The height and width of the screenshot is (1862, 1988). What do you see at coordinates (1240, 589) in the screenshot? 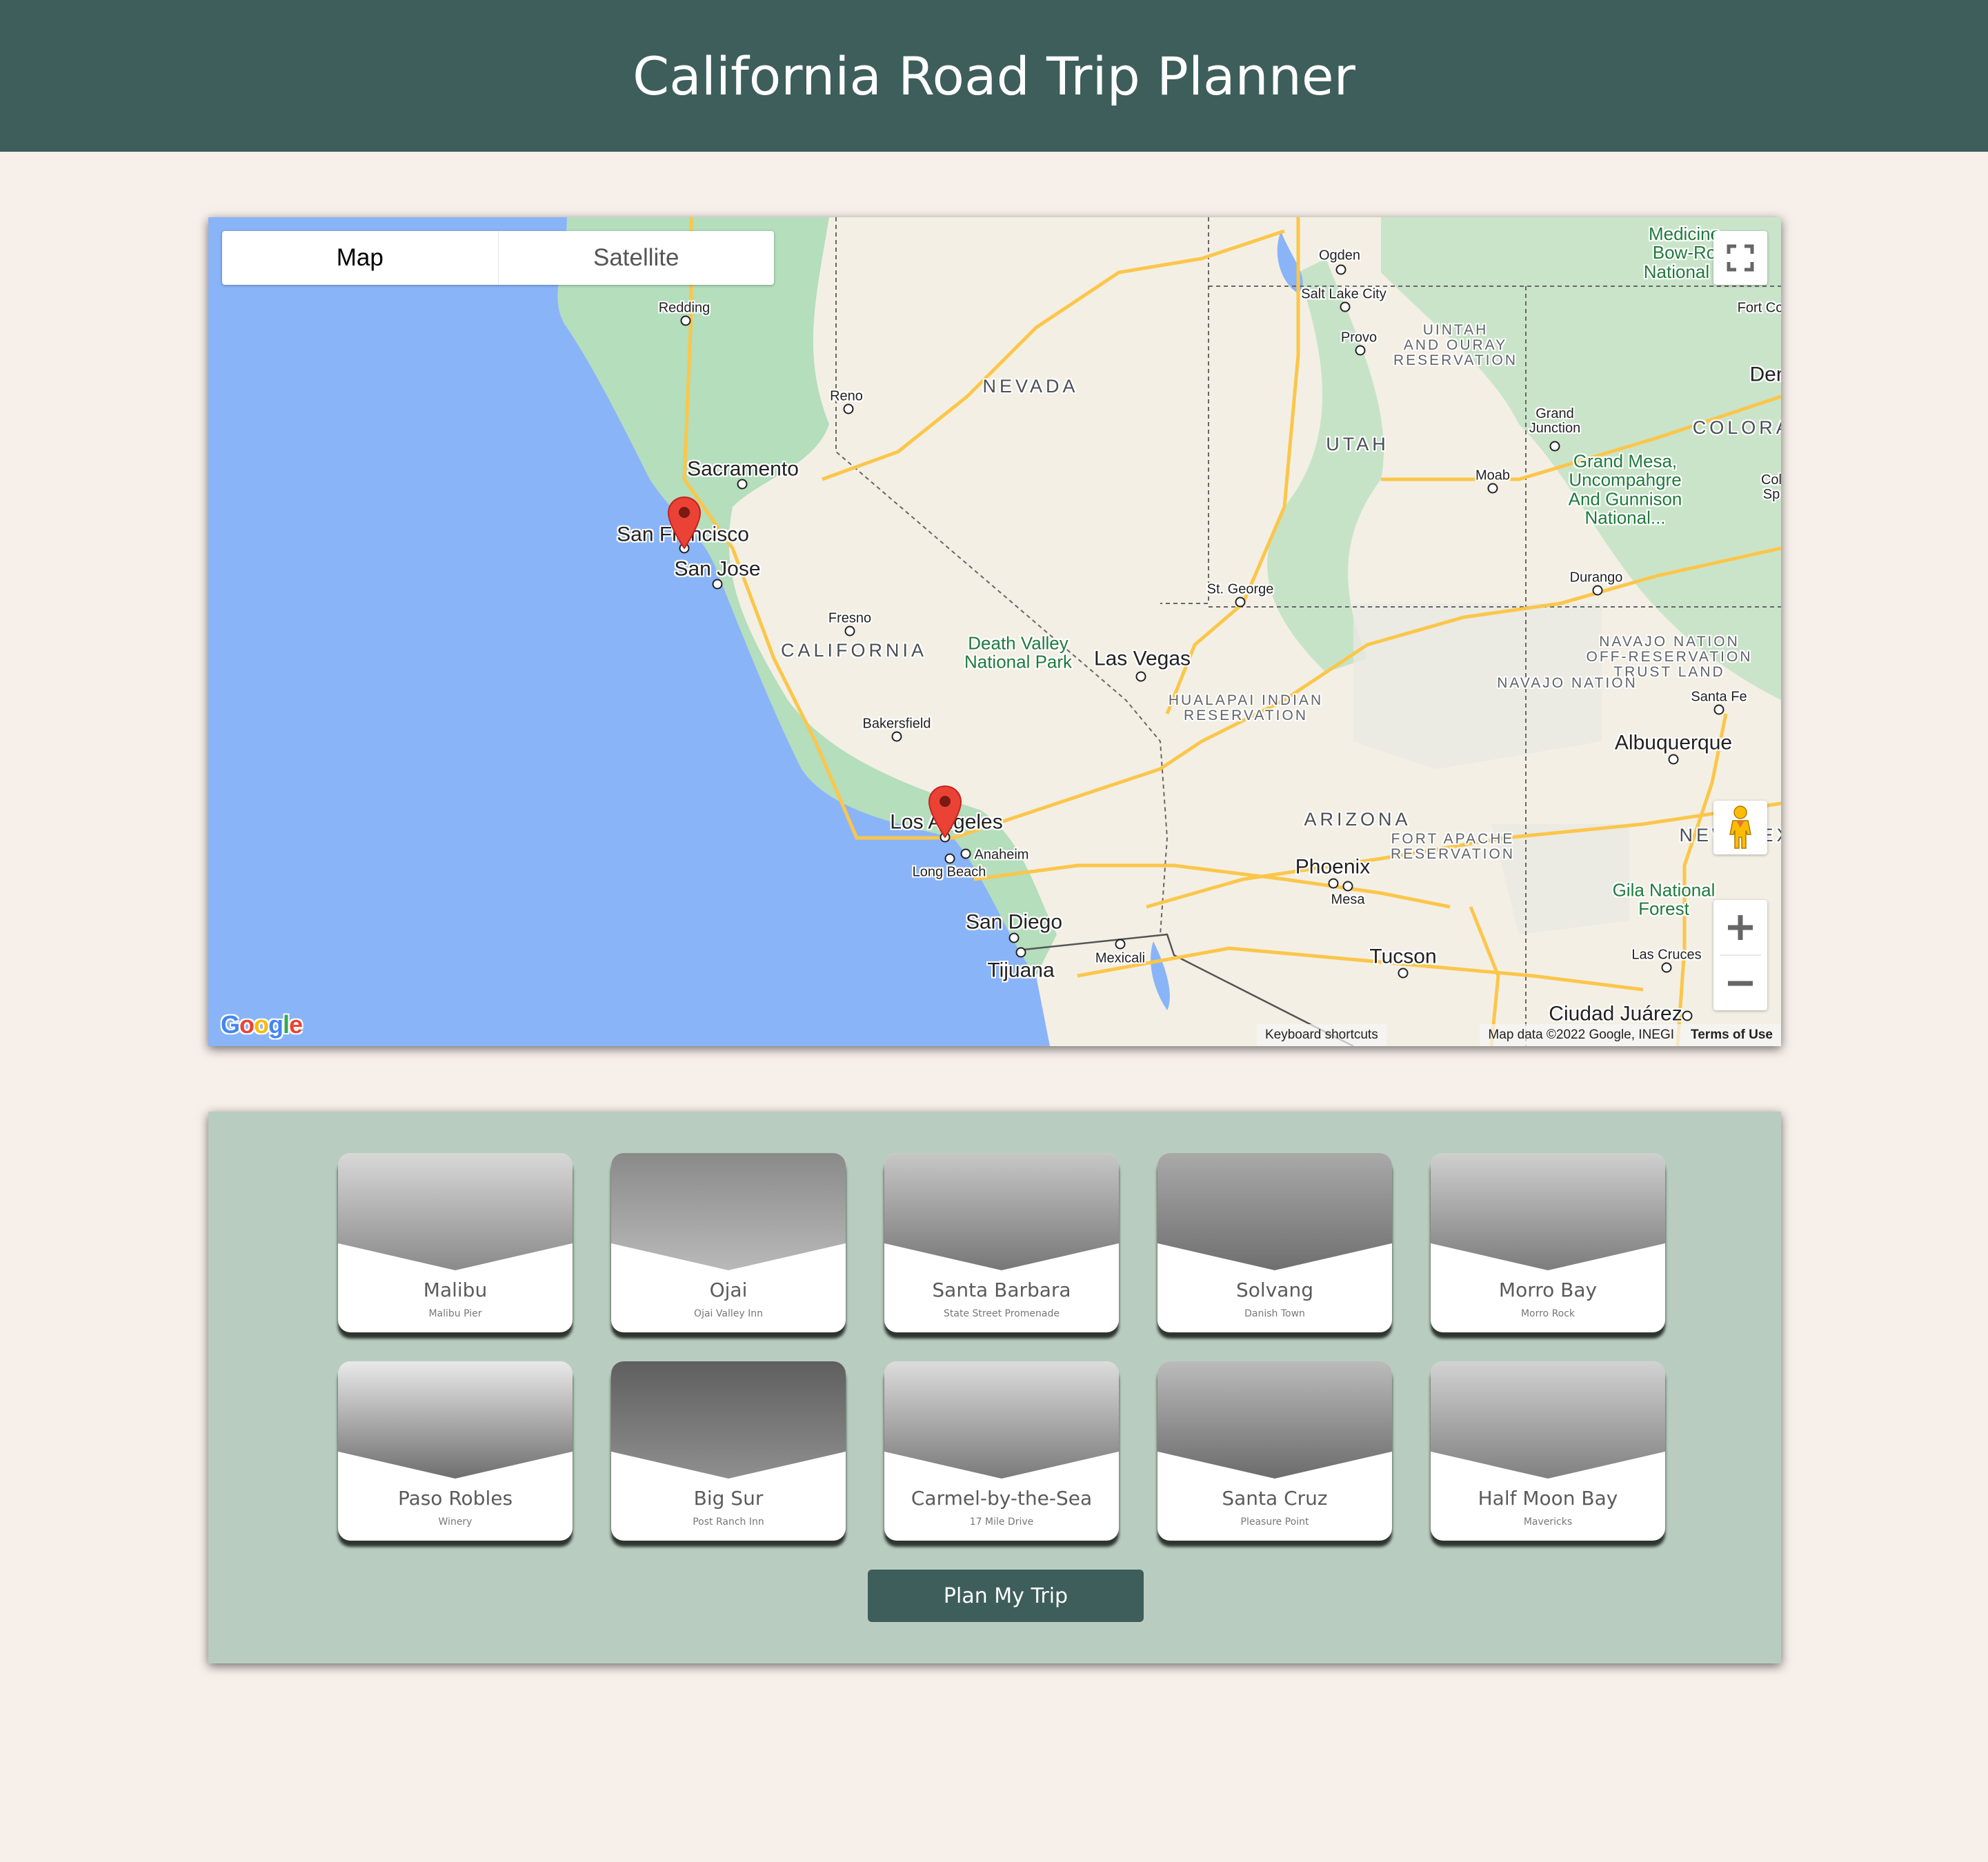
I see `map-label-st-george: St. George` at bounding box center [1240, 589].